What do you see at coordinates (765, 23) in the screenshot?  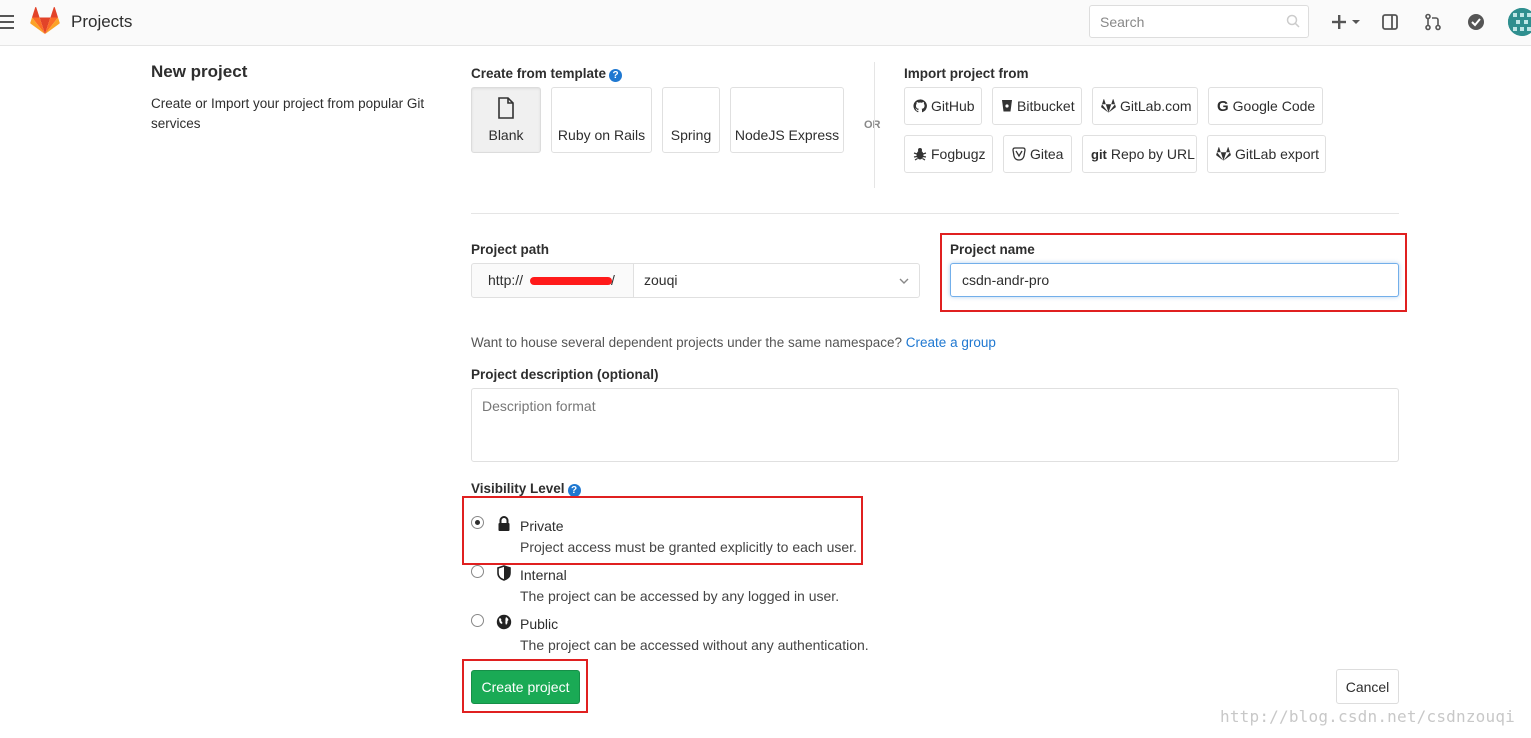 I see `top-navbar: Projects` at bounding box center [765, 23].